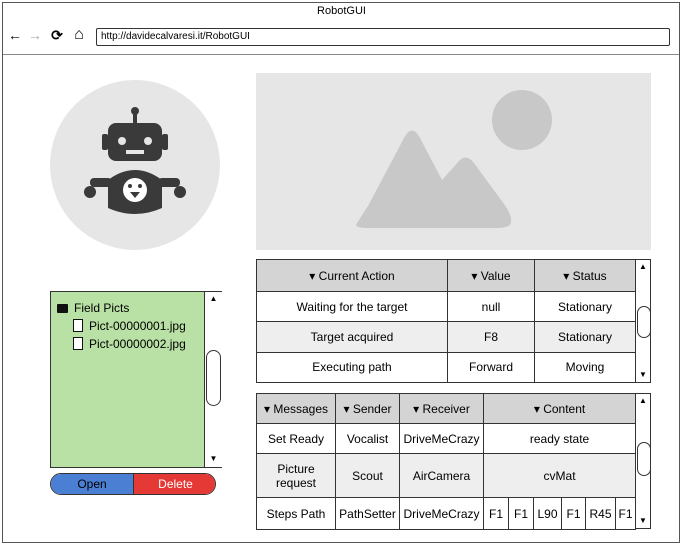 The height and width of the screenshot is (546, 683). What do you see at coordinates (367, 475) in the screenshot?
I see `table-cell: Scout` at bounding box center [367, 475].